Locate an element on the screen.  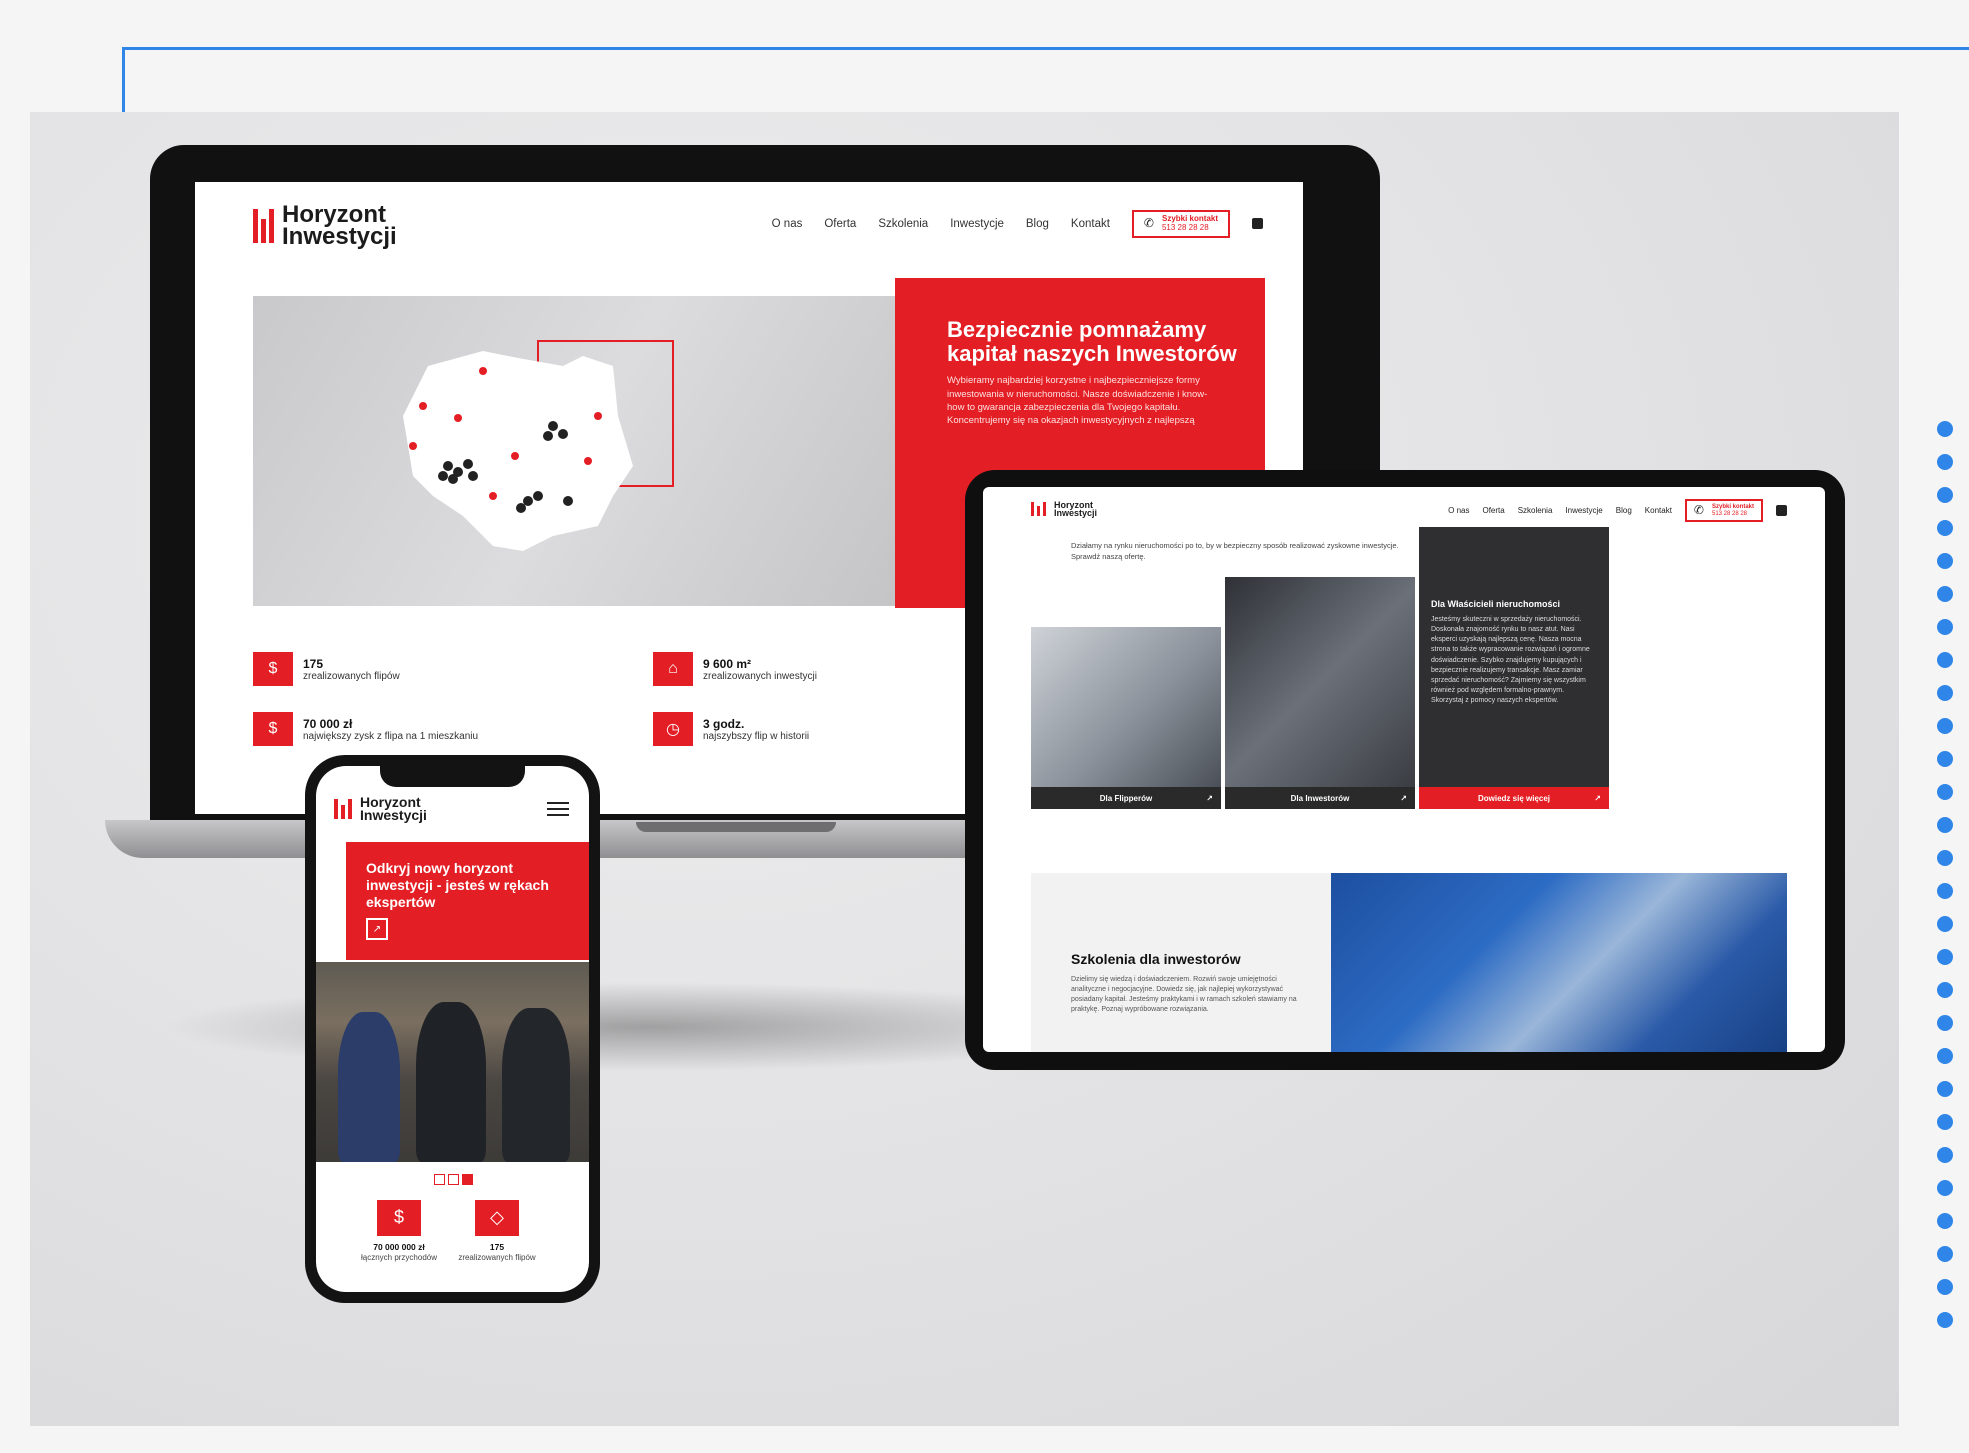
carousel-pager is located at coordinates (453, 1179).